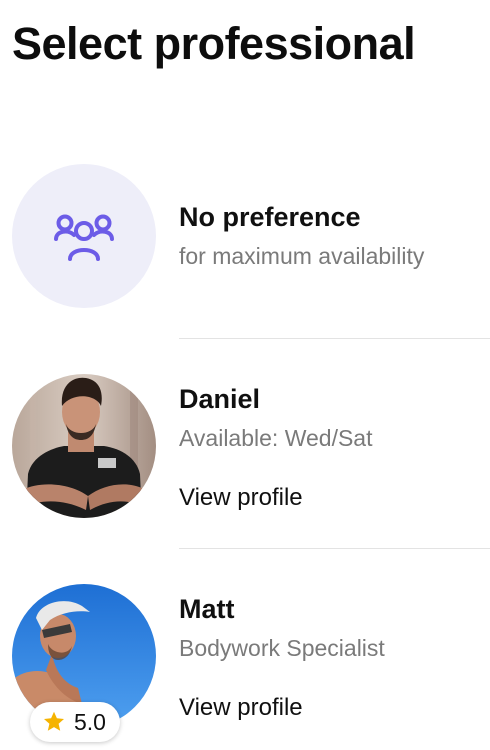 This screenshot has width=490, height=750. Describe the element at coordinates (84, 663) in the screenshot. I see `avatar-container: 5.0` at that location.